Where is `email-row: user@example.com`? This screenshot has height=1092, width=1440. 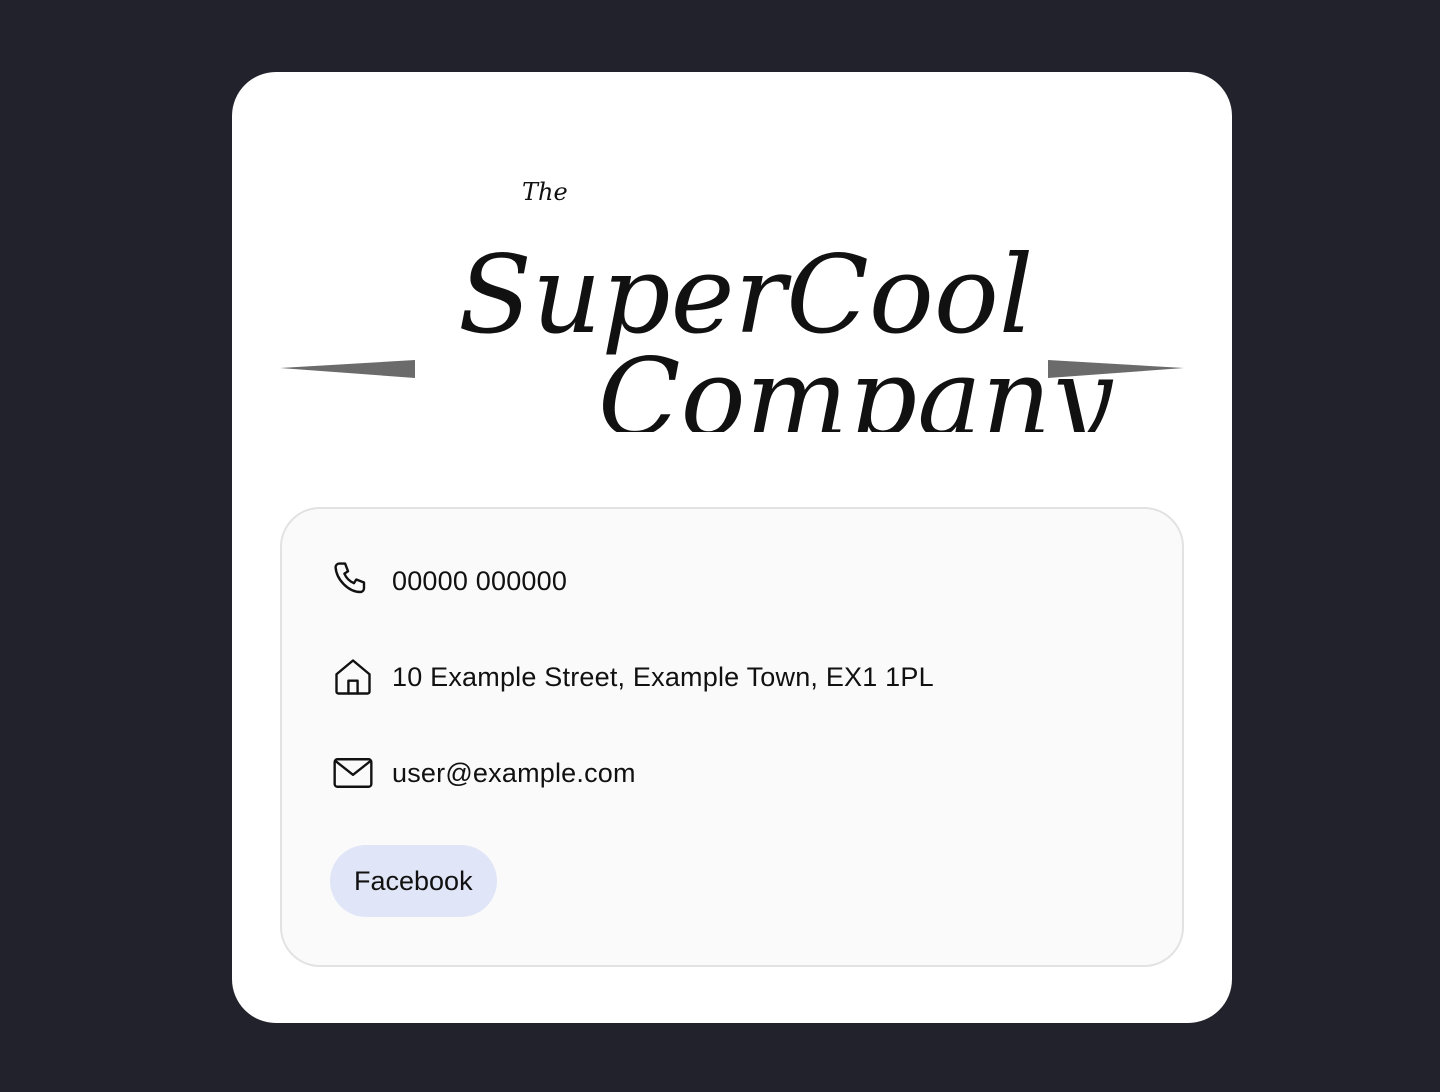
email-row: user@example.com is located at coordinates (483, 773).